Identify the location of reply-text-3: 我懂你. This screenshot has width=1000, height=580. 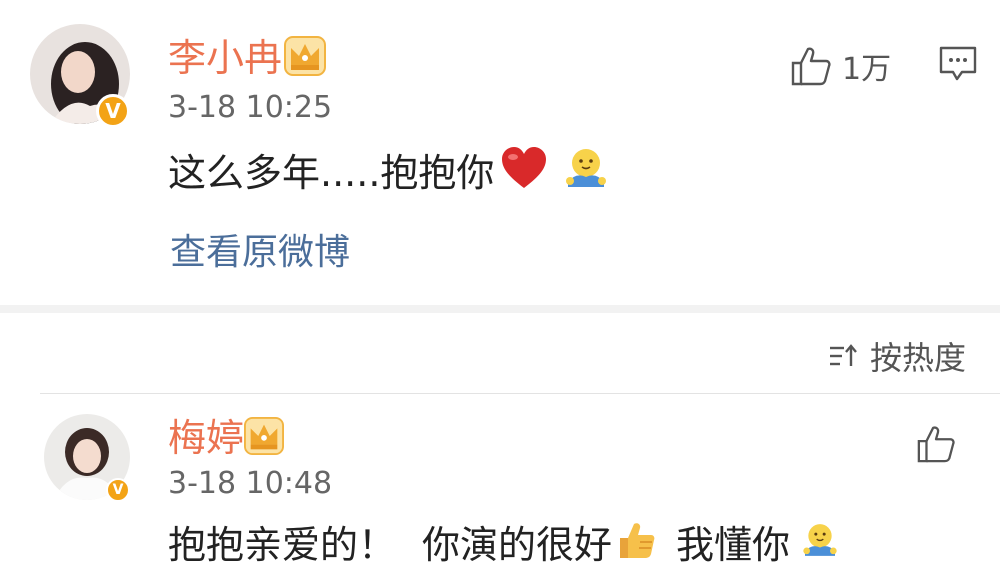
(733, 544).